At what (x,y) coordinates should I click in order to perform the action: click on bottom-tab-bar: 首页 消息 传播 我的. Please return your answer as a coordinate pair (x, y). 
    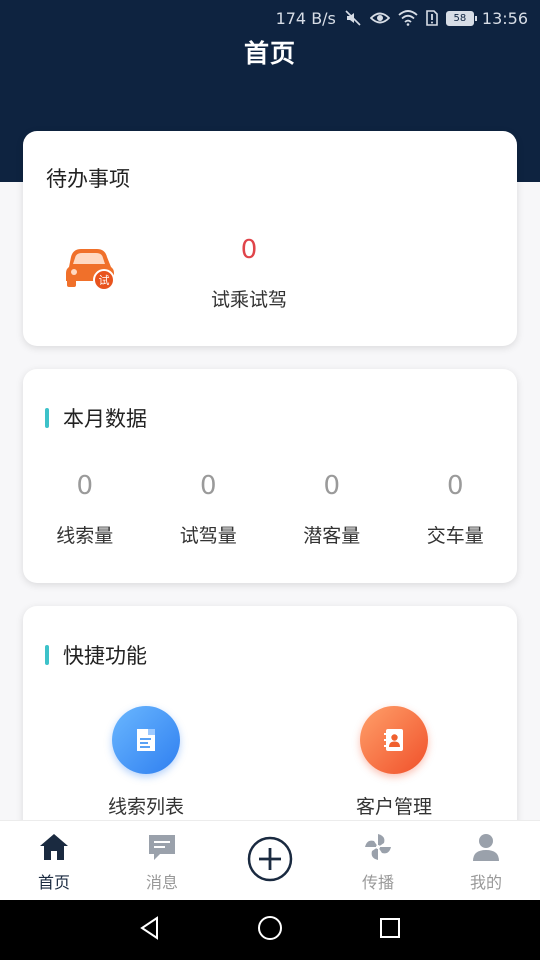
    Looking at the image, I should click on (270, 860).